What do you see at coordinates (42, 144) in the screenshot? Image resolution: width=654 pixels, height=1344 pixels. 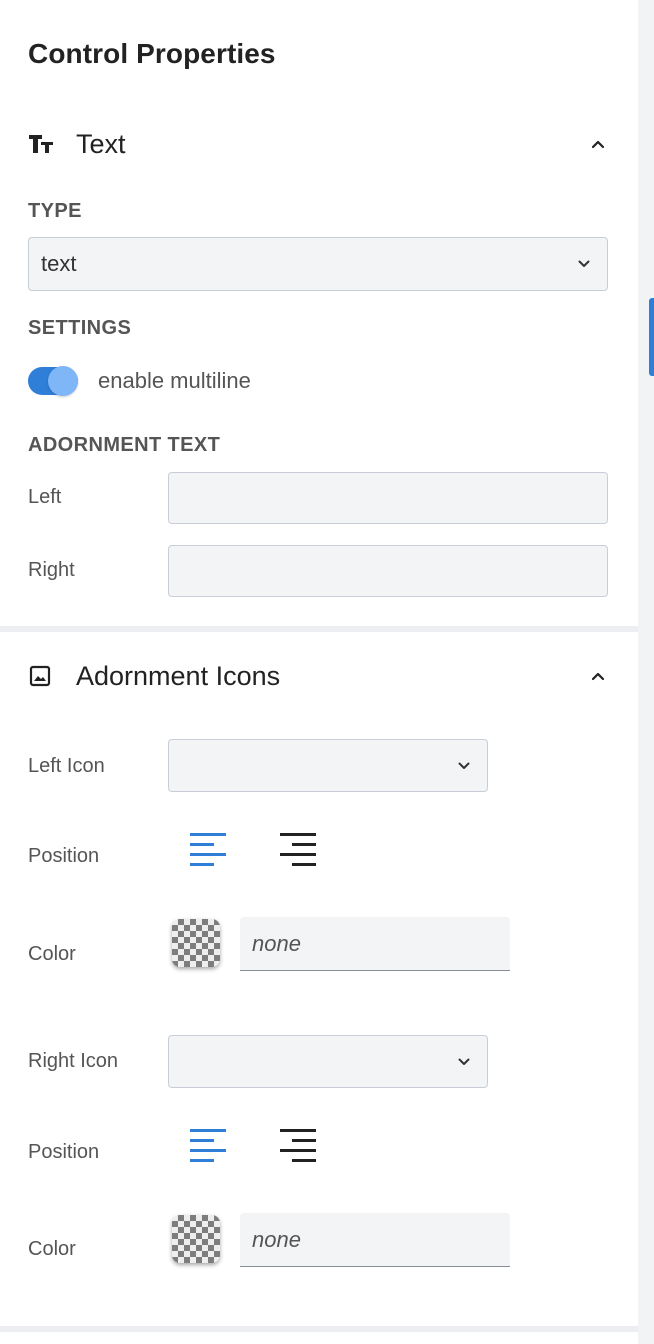 I see `text-format-icon` at bounding box center [42, 144].